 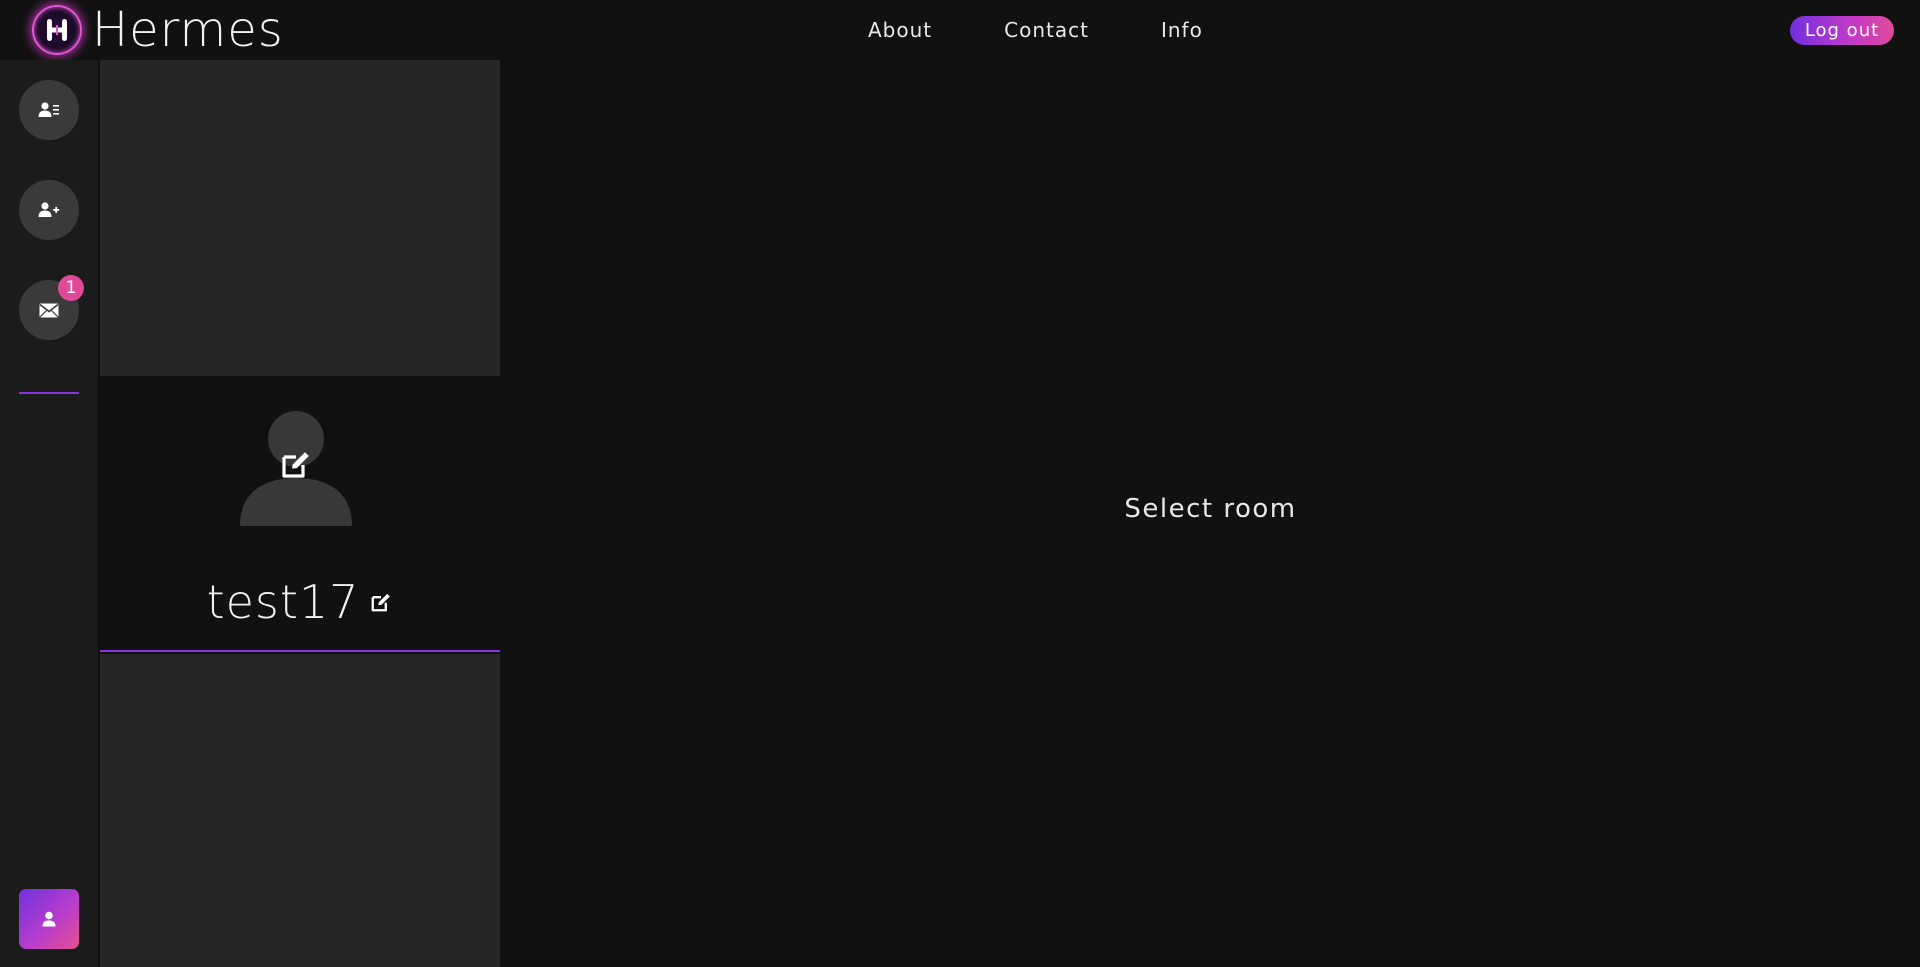 What do you see at coordinates (1210, 509) in the screenshot?
I see `select-room-message: Select room` at bounding box center [1210, 509].